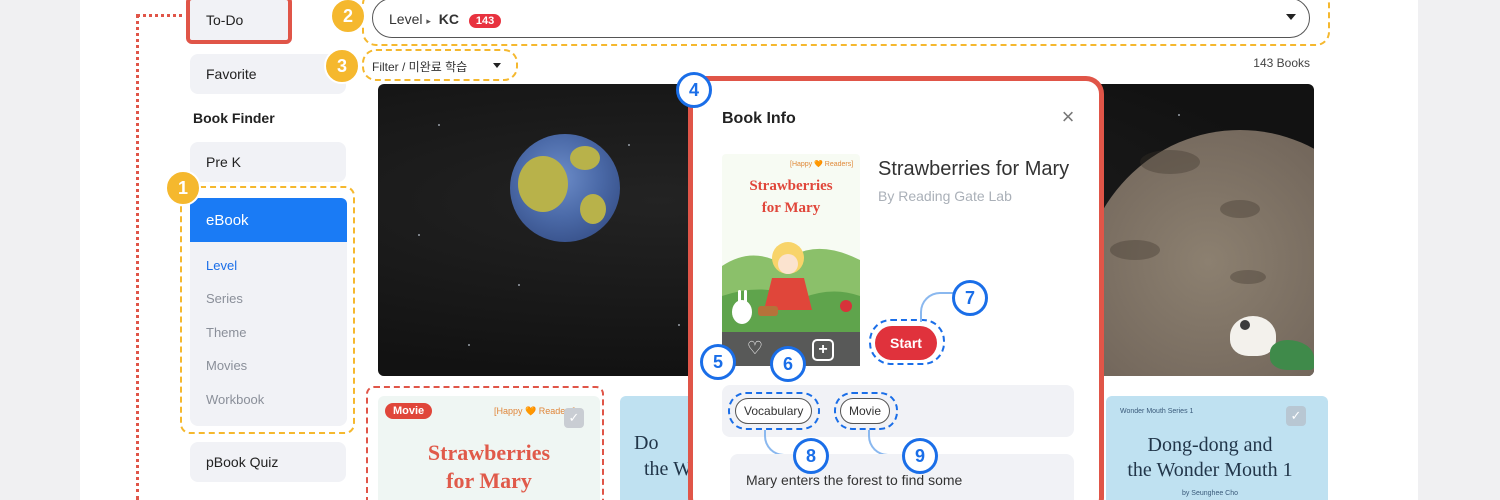  I want to click on callout-badge: 3, so click(342, 66).